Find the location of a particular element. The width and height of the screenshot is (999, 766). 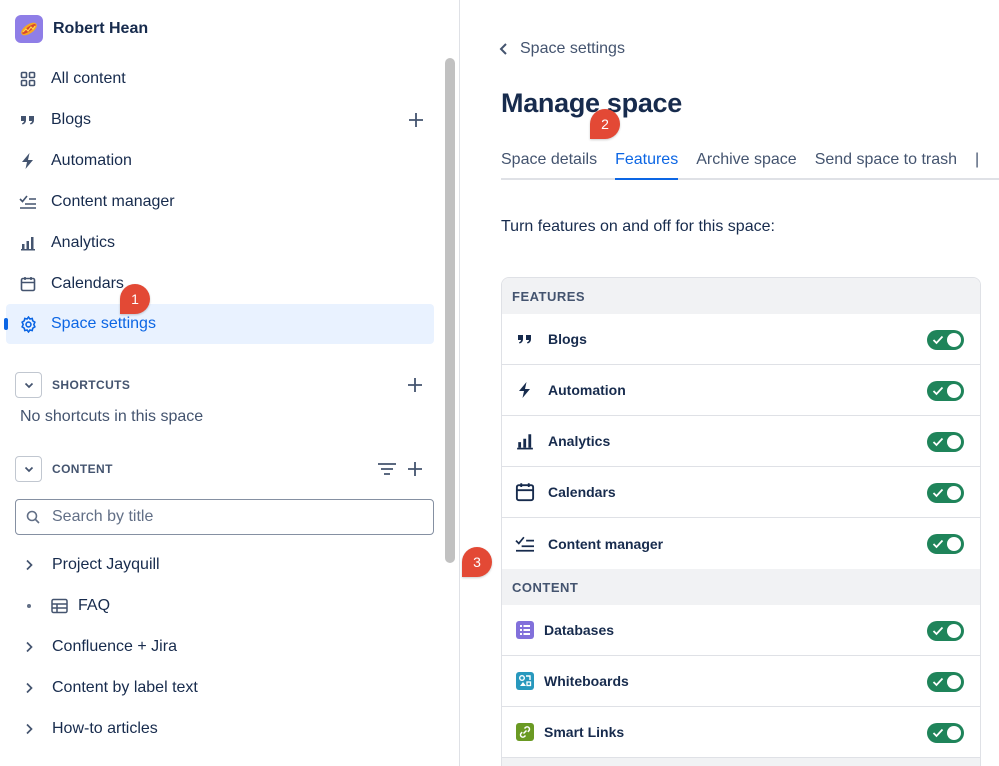

collapse-content-button is located at coordinates (28, 469).